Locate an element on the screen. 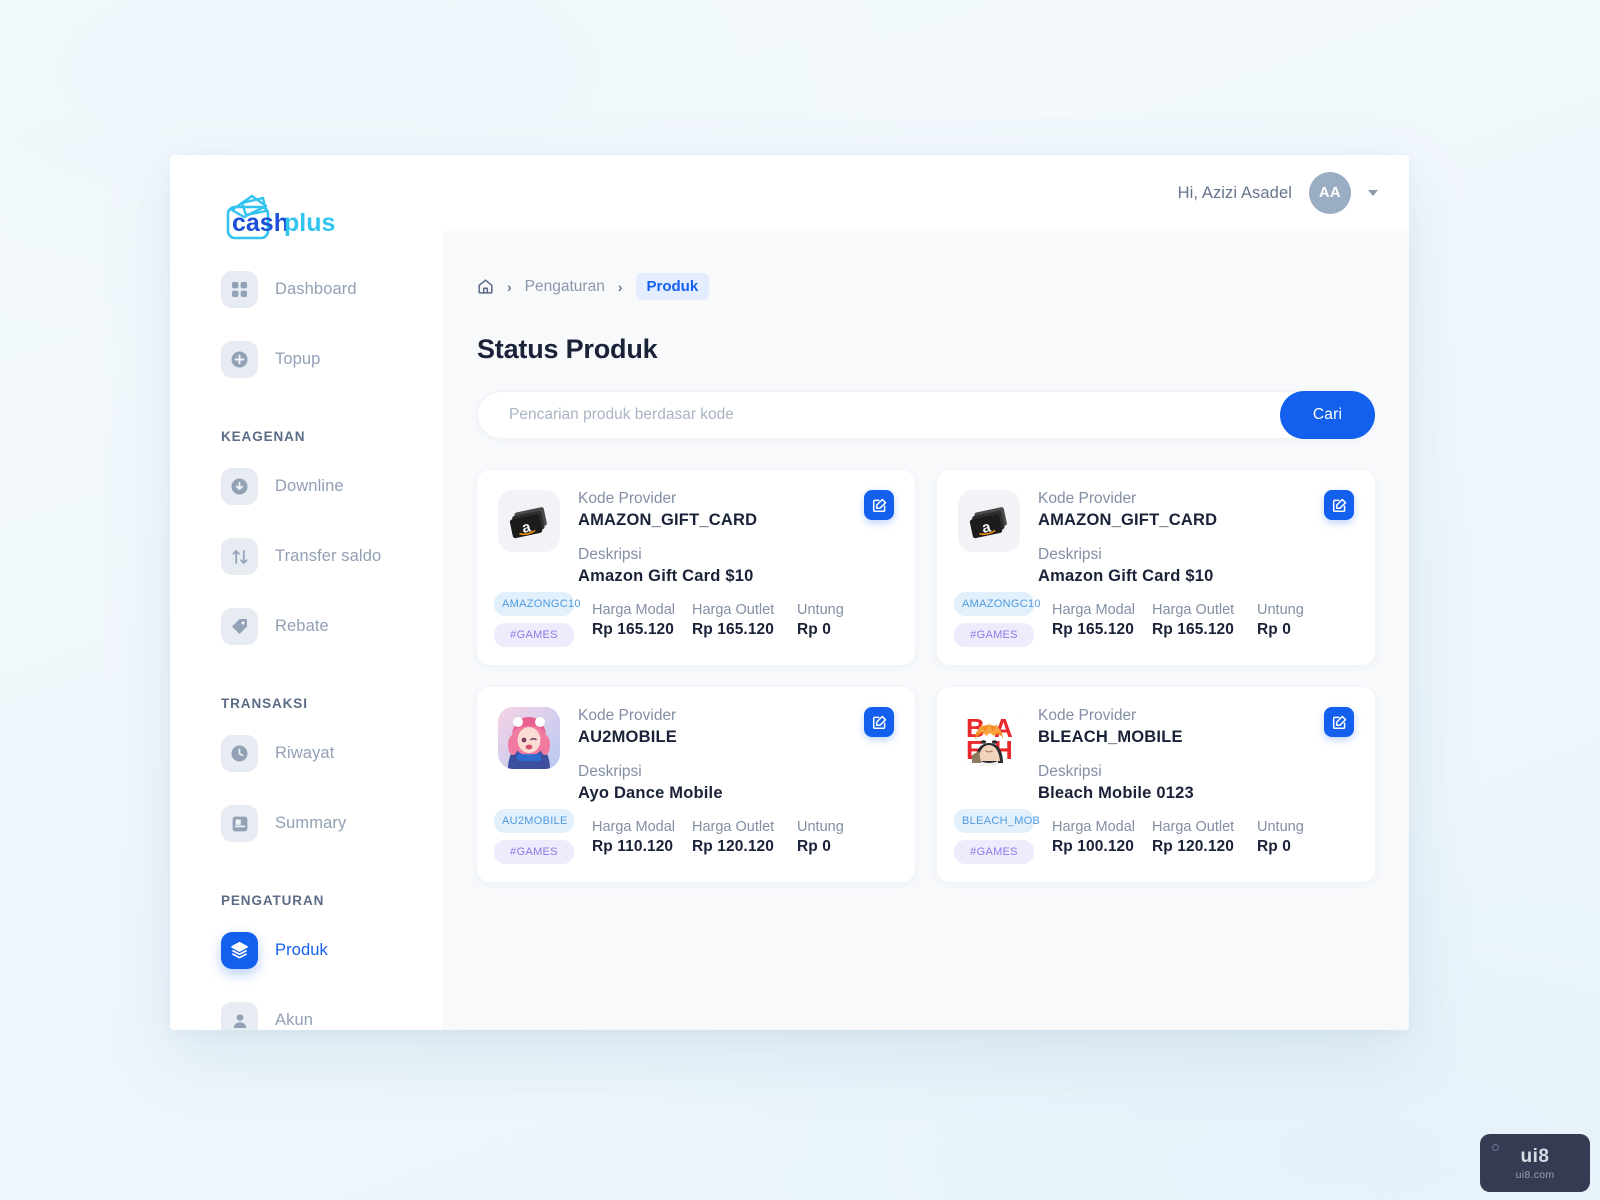 The height and width of the screenshot is (1200, 1600). sidebar-item-transfer-saldo: Transfer saldo is located at coordinates (306, 556).